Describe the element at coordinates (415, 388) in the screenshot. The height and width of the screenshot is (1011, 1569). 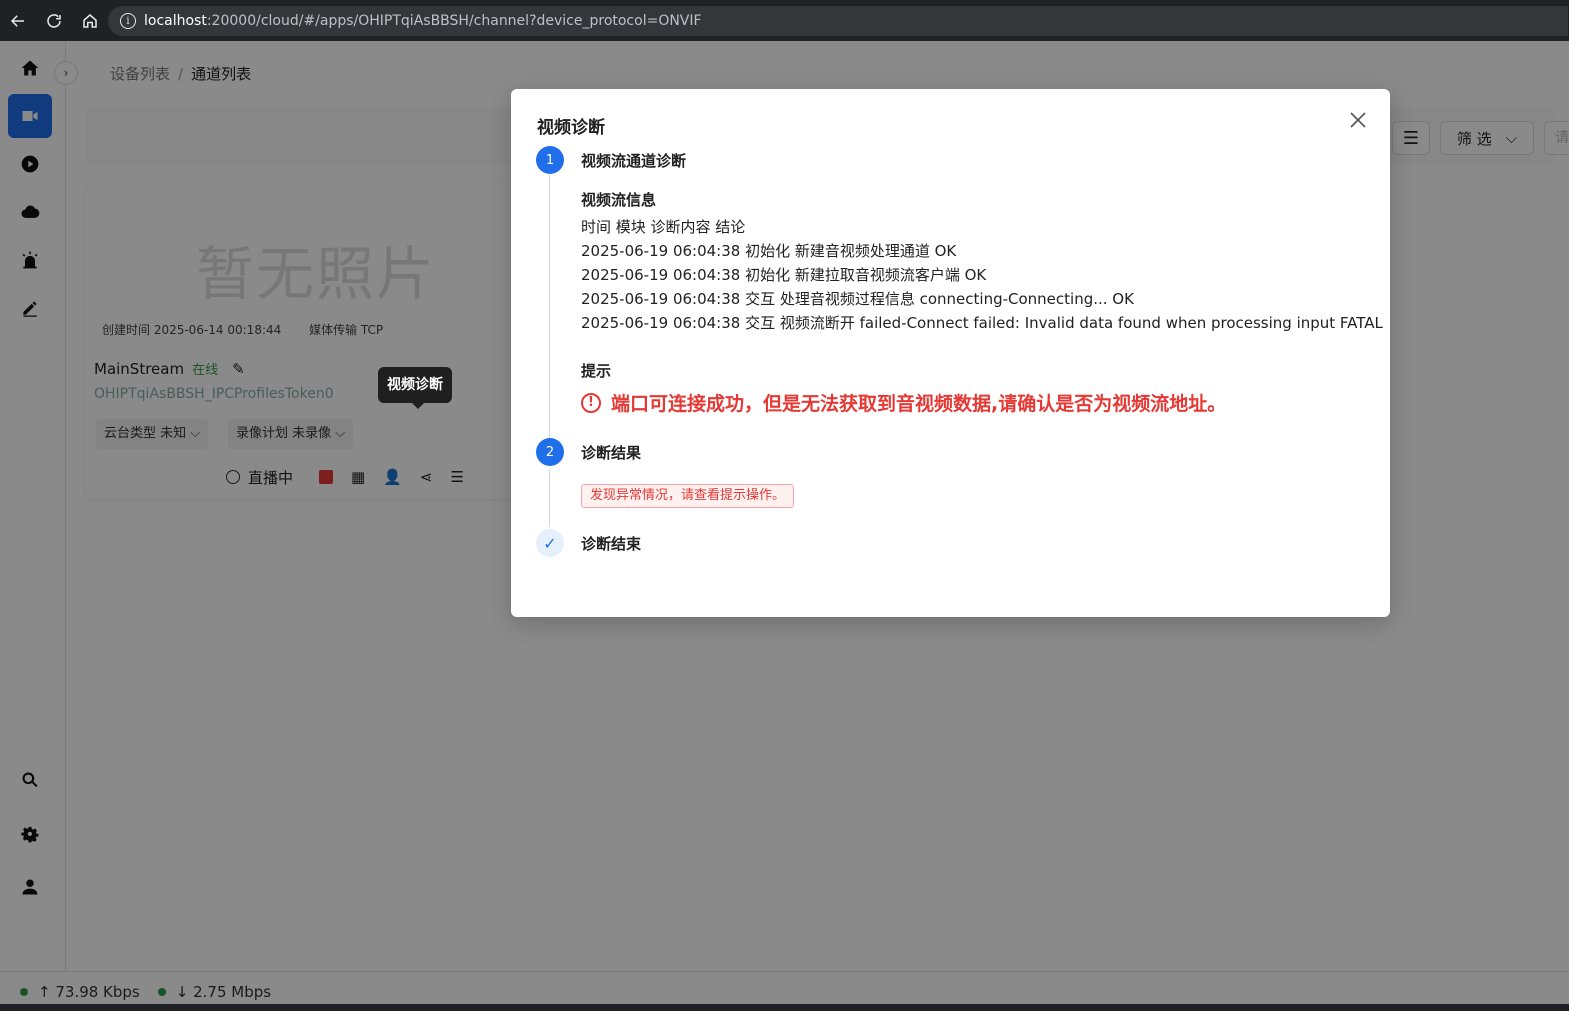
I see `tooltip: 视频诊断` at that location.